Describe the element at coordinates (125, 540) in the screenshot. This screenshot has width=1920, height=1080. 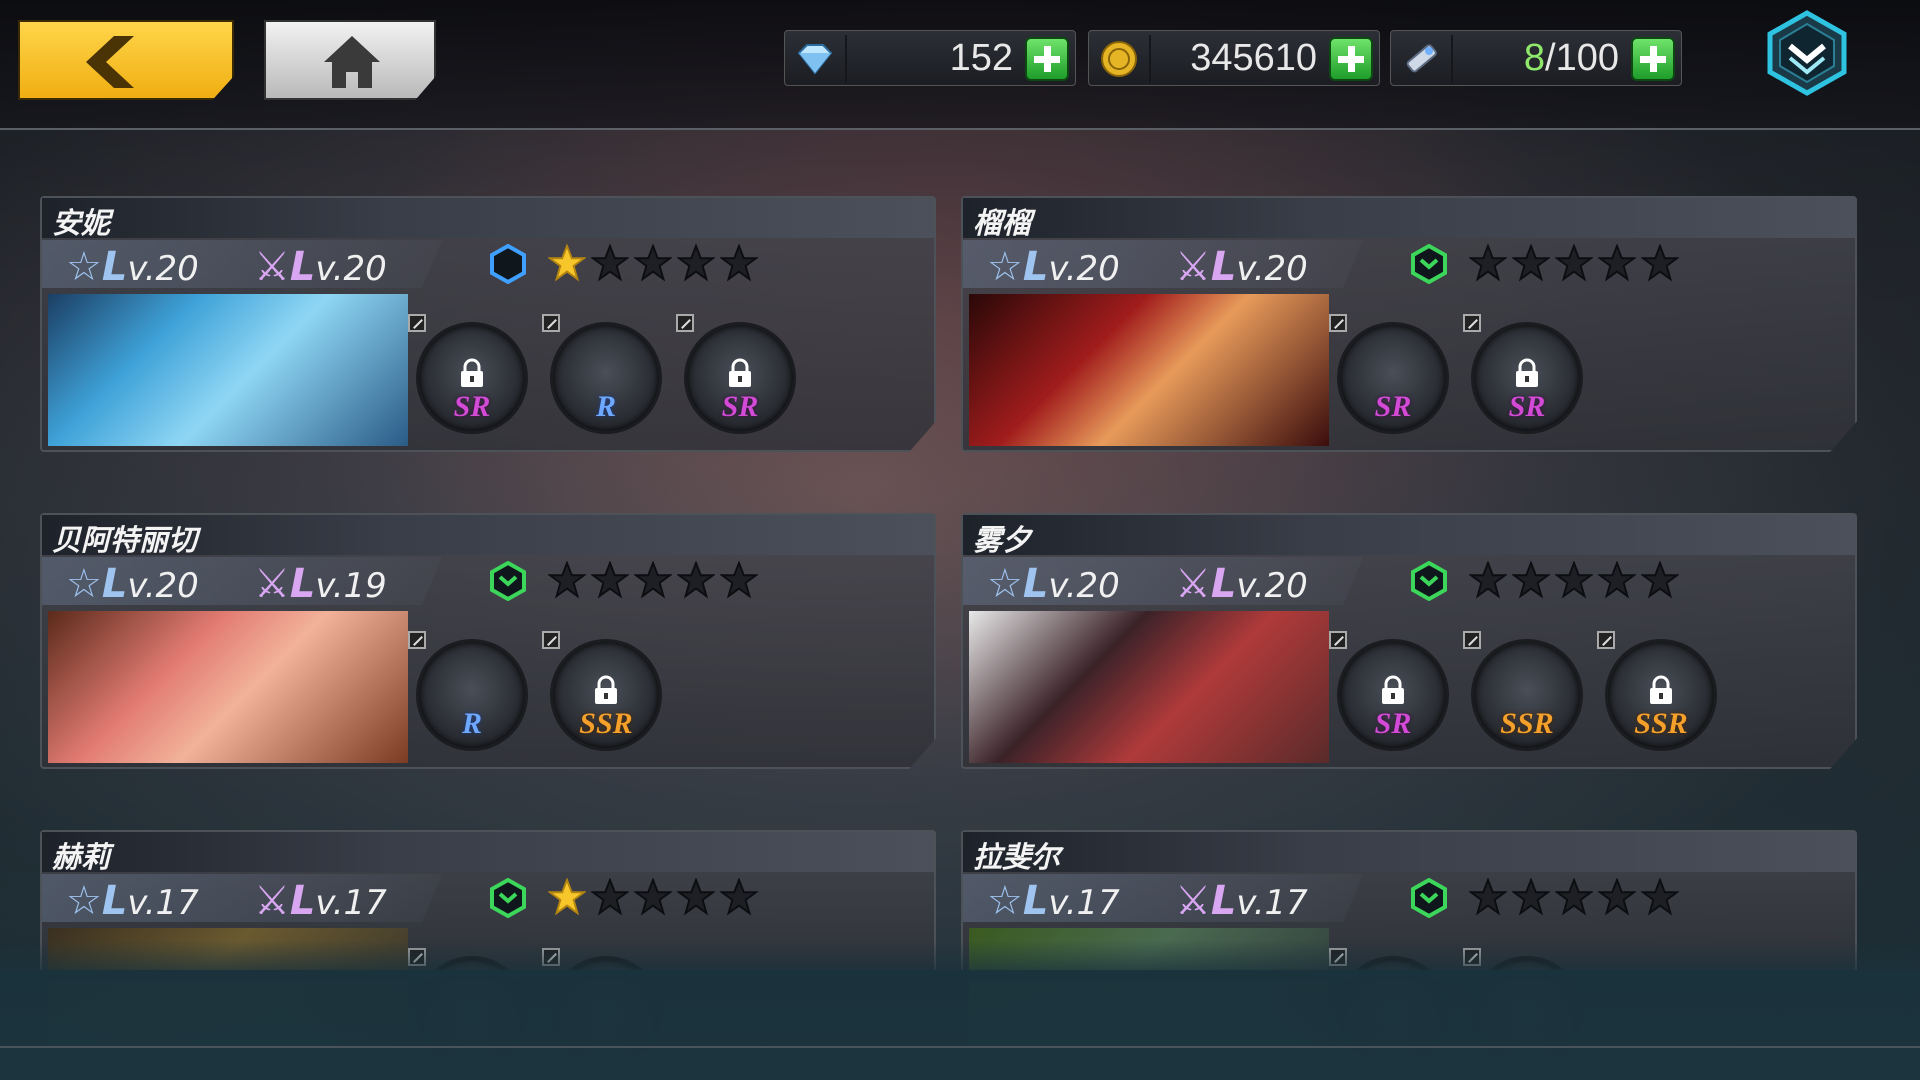
I see `character-name: 贝阿特丽切` at that location.